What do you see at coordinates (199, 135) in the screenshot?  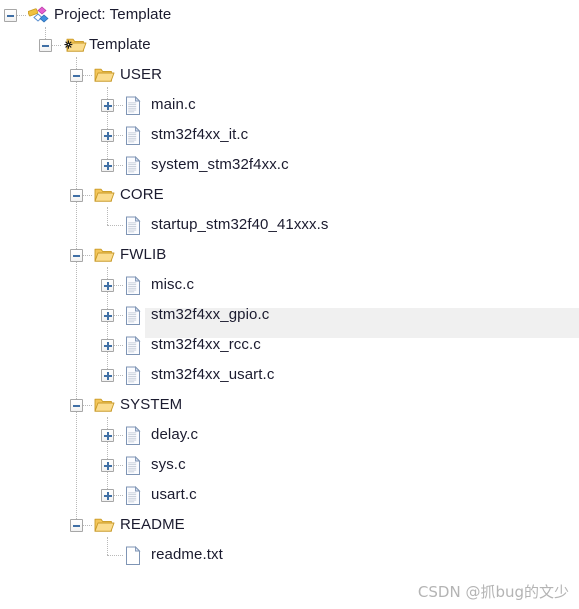 I see `tree-item-label-stm32f4xx-it-c: stm32f4xx_it.c` at bounding box center [199, 135].